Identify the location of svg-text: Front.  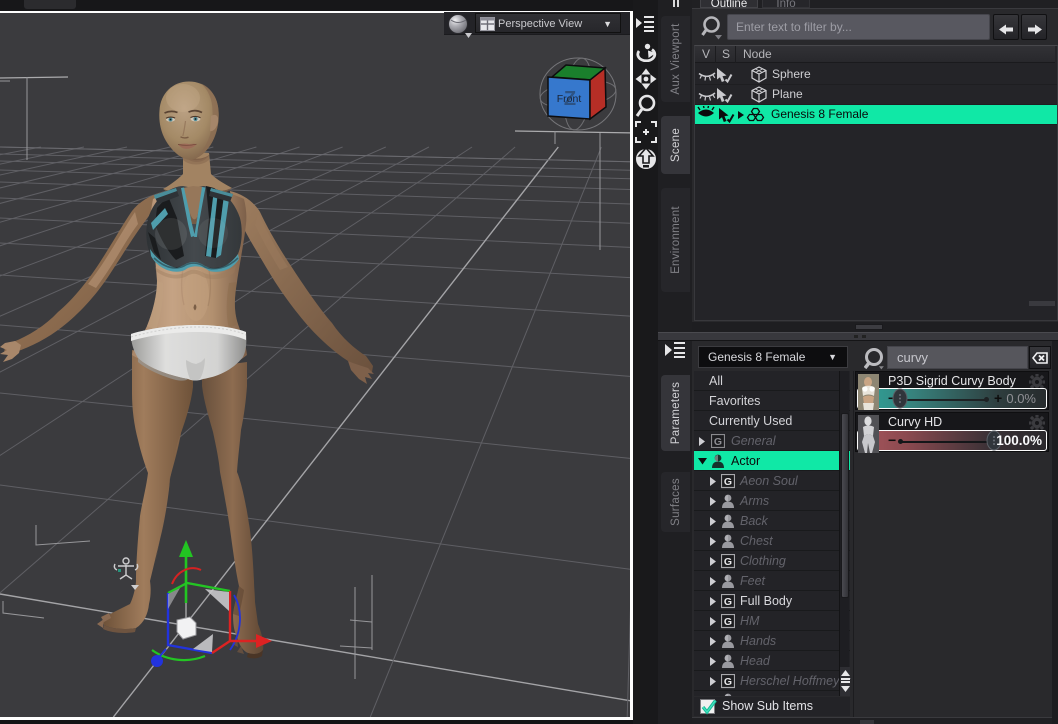
(569, 99).